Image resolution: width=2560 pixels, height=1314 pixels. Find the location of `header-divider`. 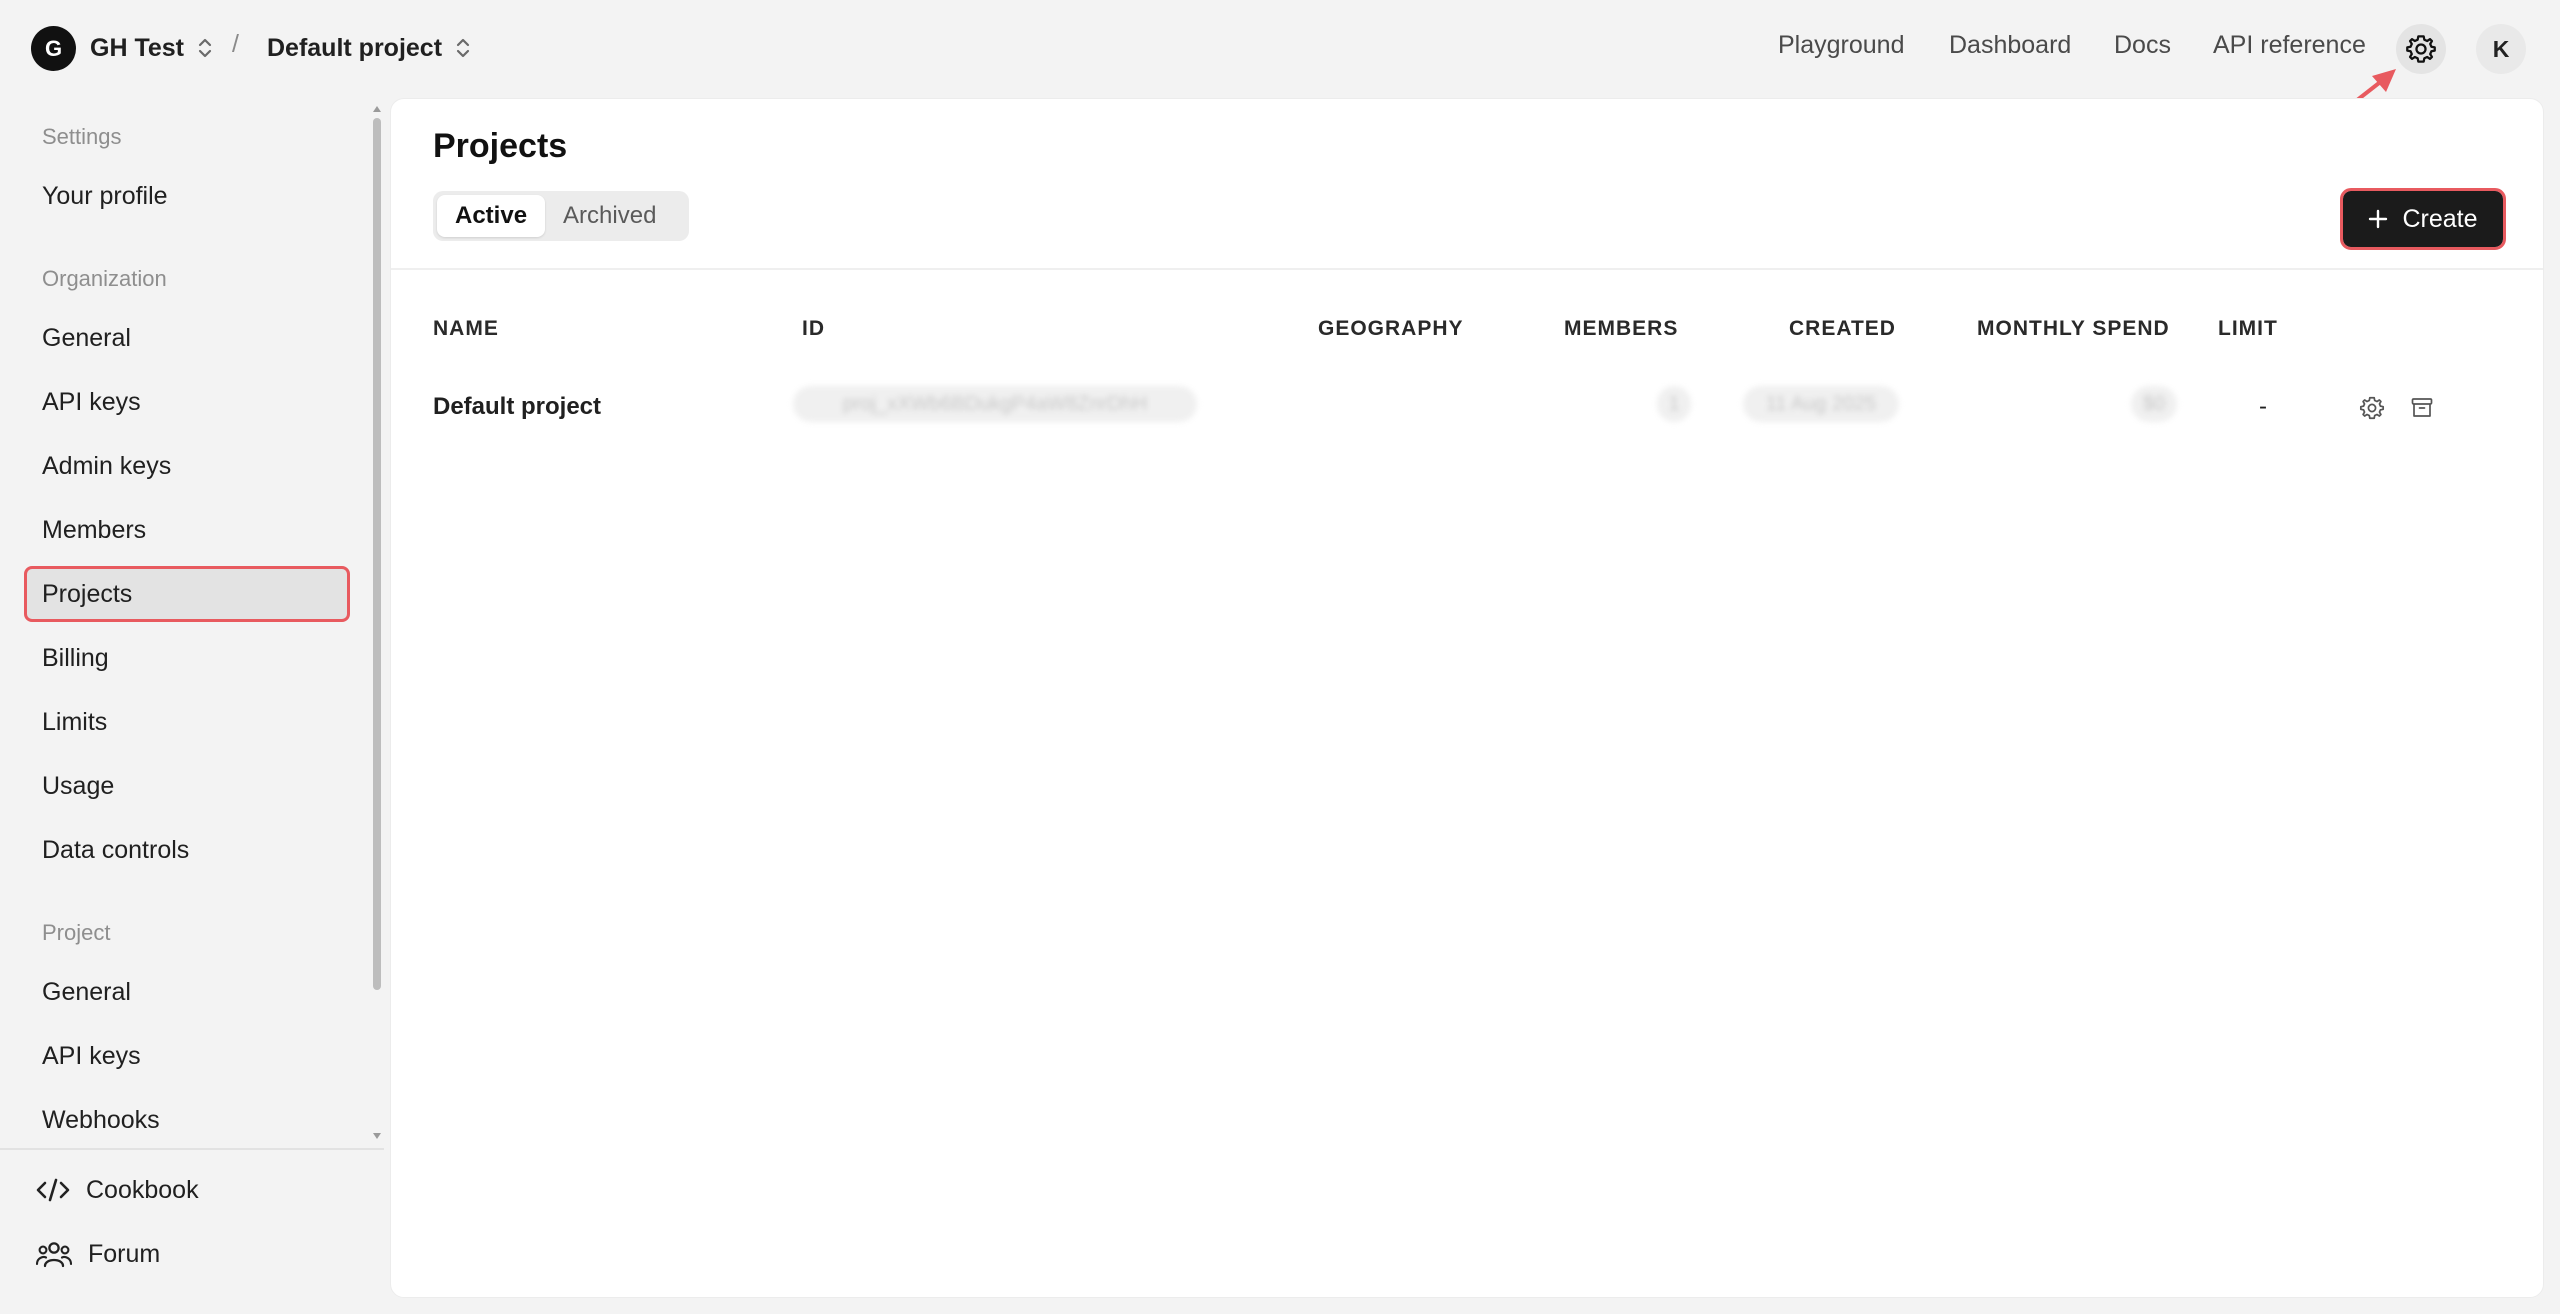

header-divider is located at coordinates (1467, 269).